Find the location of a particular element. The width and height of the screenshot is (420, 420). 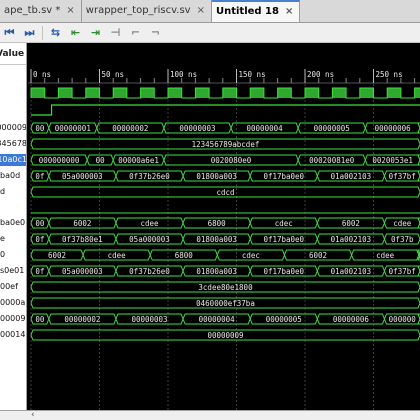

signal-row-value: 0000a is located at coordinates (13, 303).